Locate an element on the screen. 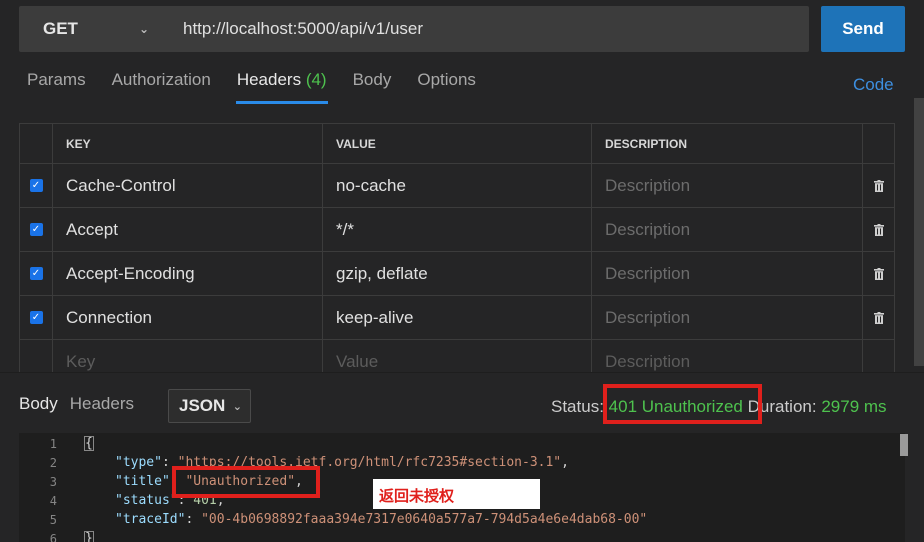 The width and height of the screenshot is (924, 542). tab-body: Body is located at coordinates (372, 86).